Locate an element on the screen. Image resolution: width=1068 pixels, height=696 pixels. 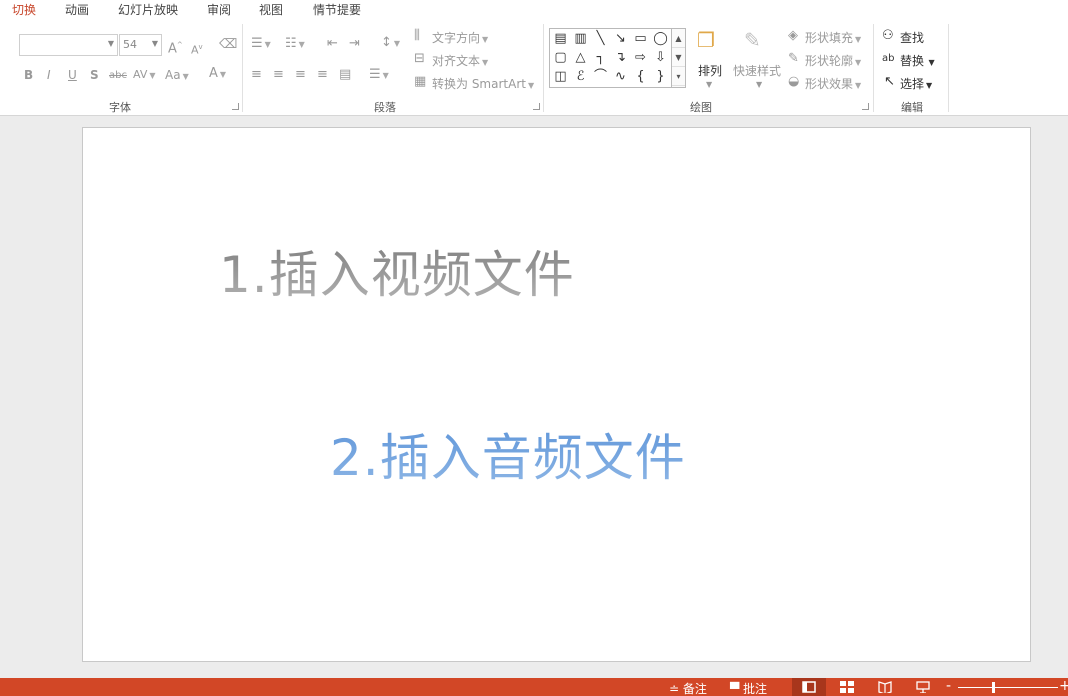
oval-shape-icon: ◯ is located at coordinates (660, 39).